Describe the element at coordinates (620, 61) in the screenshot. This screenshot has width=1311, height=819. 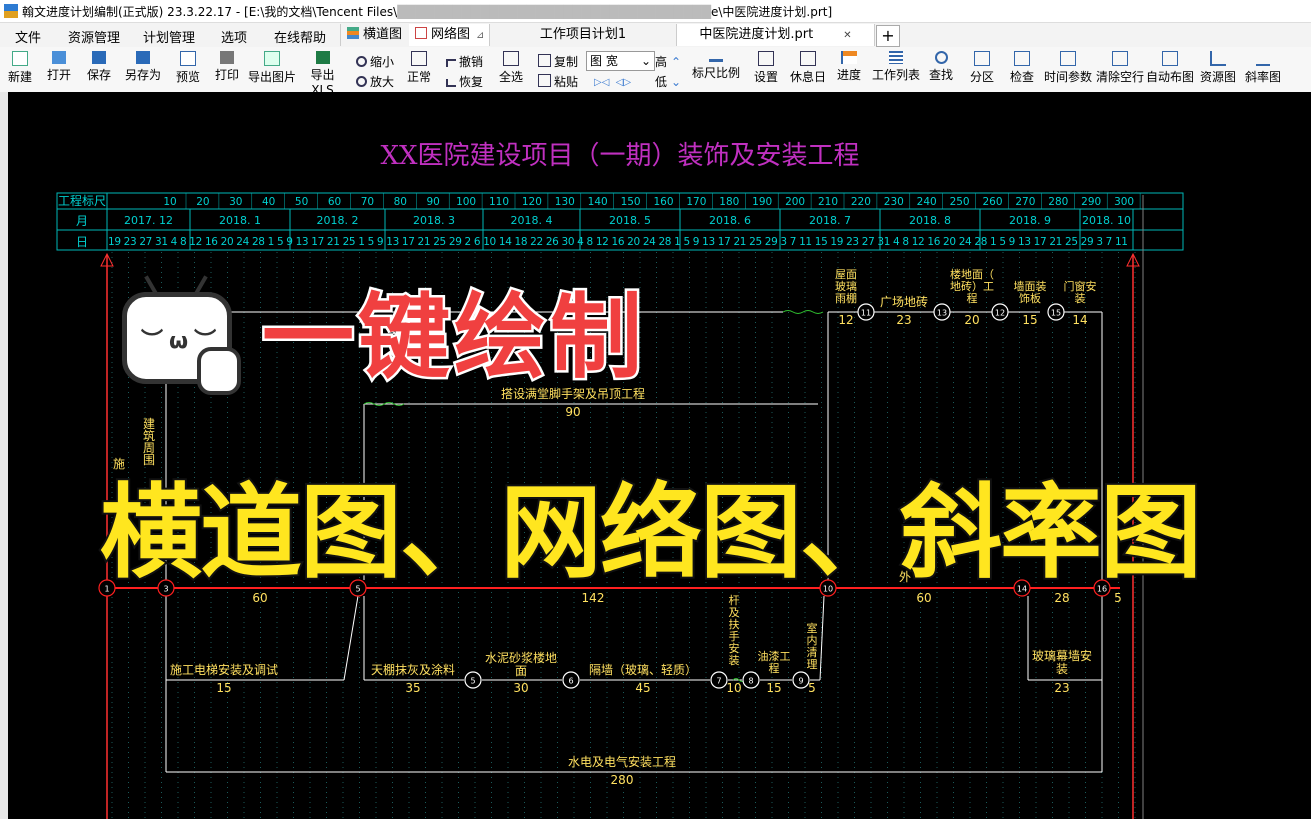
I see `width-select: 图 宽 ⌄` at that location.